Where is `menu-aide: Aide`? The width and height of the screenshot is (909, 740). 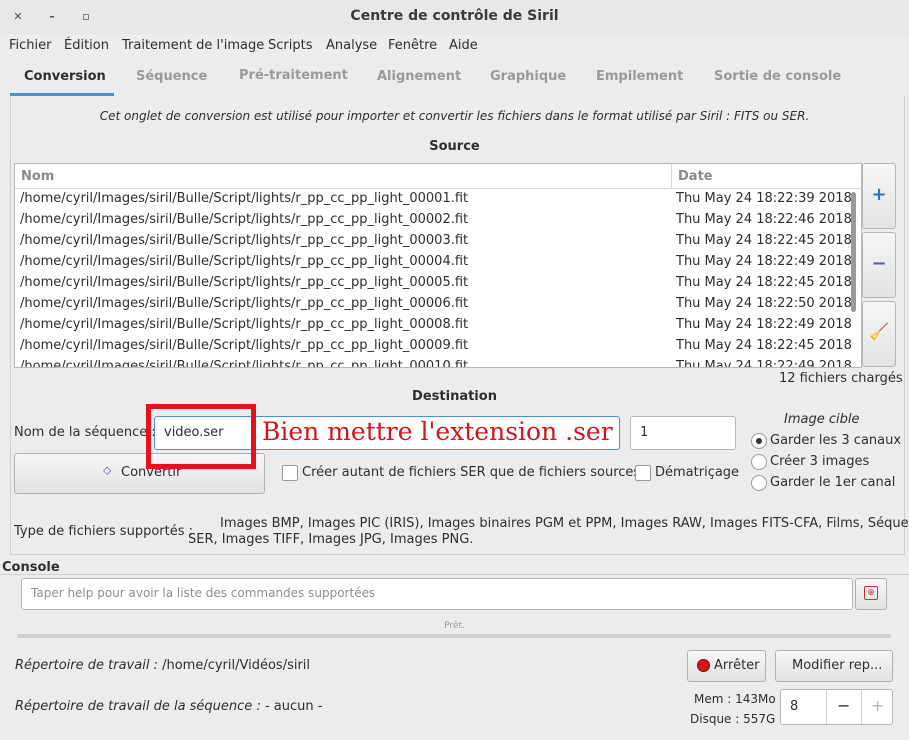
menu-aide: Aide is located at coordinates (463, 45).